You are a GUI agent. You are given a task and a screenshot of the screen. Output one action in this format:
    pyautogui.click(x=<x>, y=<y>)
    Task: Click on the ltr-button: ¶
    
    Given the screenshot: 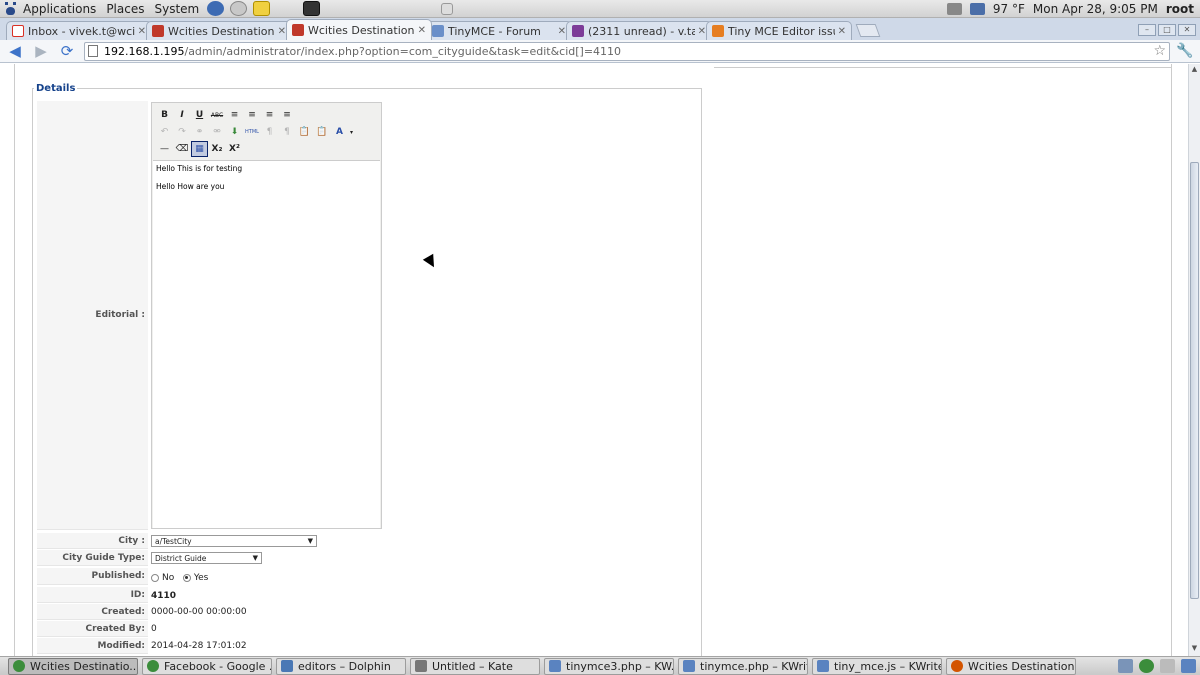 What is the action you would take?
    pyautogui.click(x=269, y=132)
    